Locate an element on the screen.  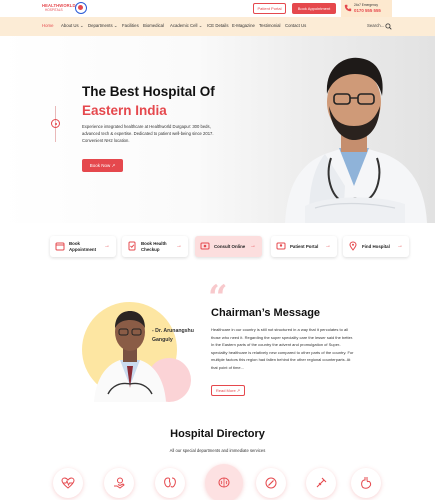
video-consult-icon is located at coordinates (205, 246).